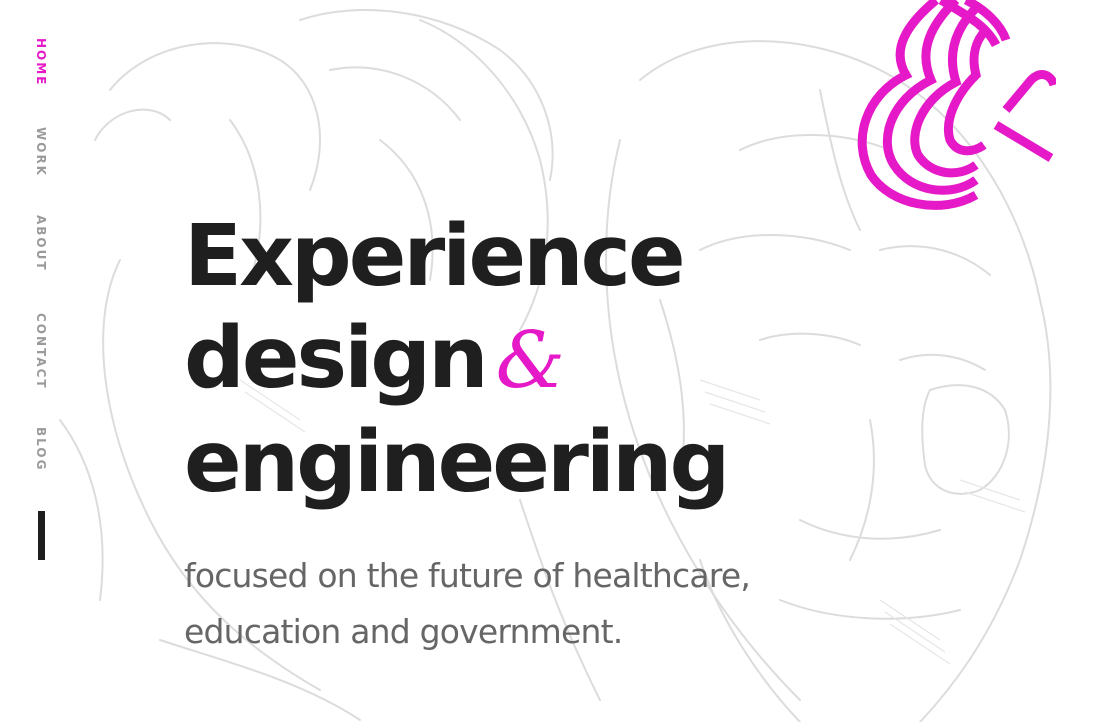  Describe the element at coordinates (41, 152) in the screenshot. I see `nav-item-work: WORK` at that location.